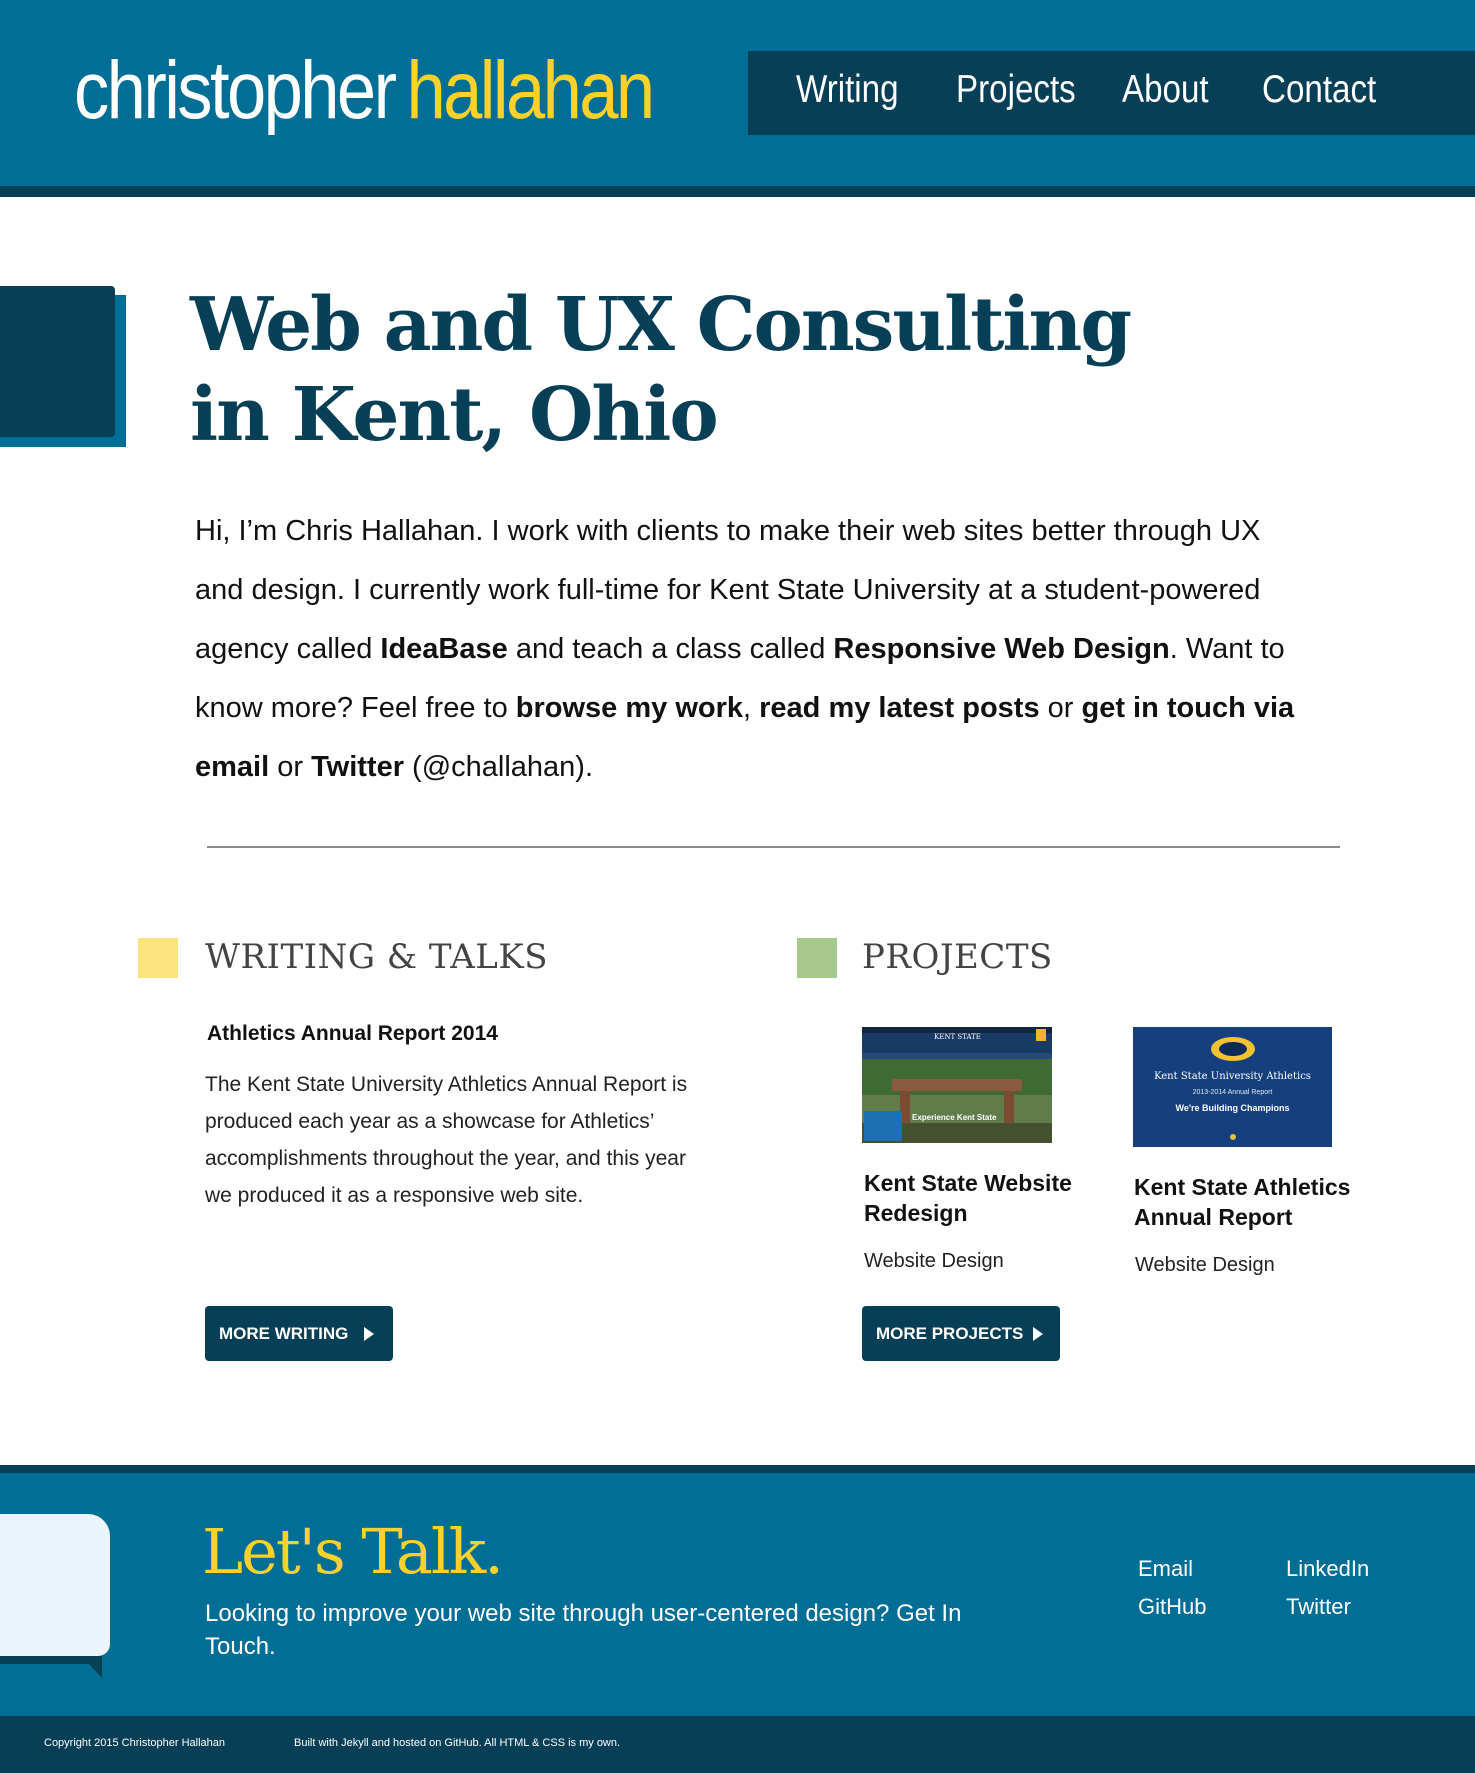 This screenshot has height=1773, width=1475. Describe the element at coordinates (670, 649) in the screenshot. I see `intro-text: and teach a class called` at that location.